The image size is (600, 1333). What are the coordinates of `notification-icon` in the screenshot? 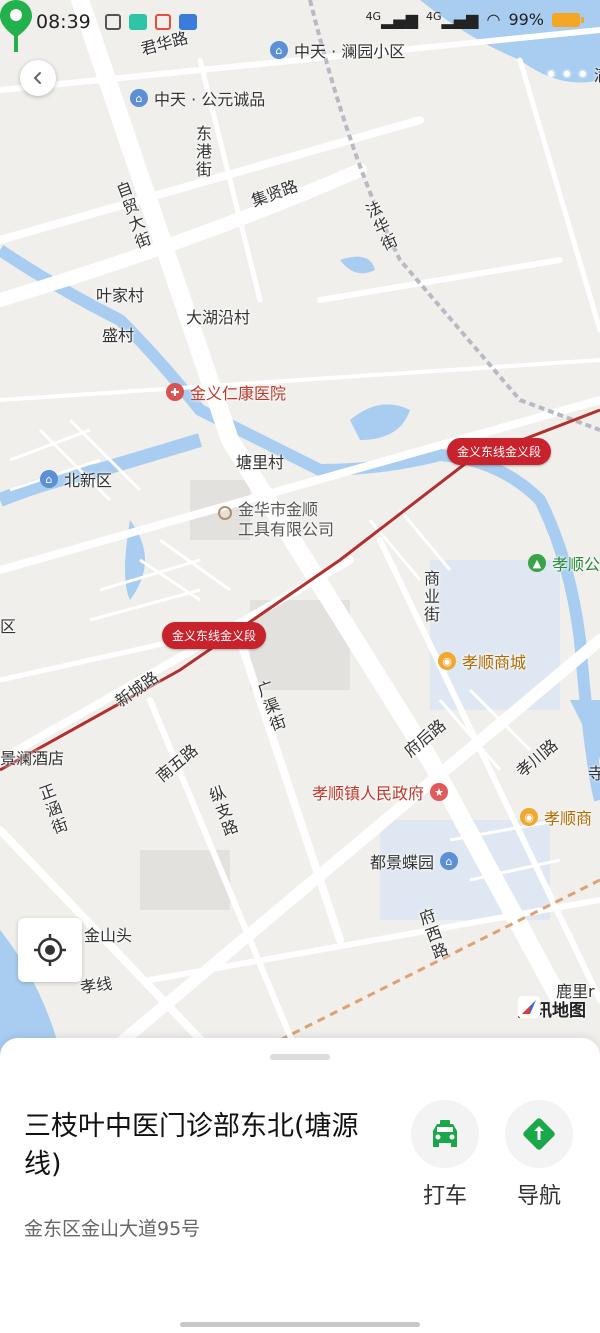 It's located at (112, 22).